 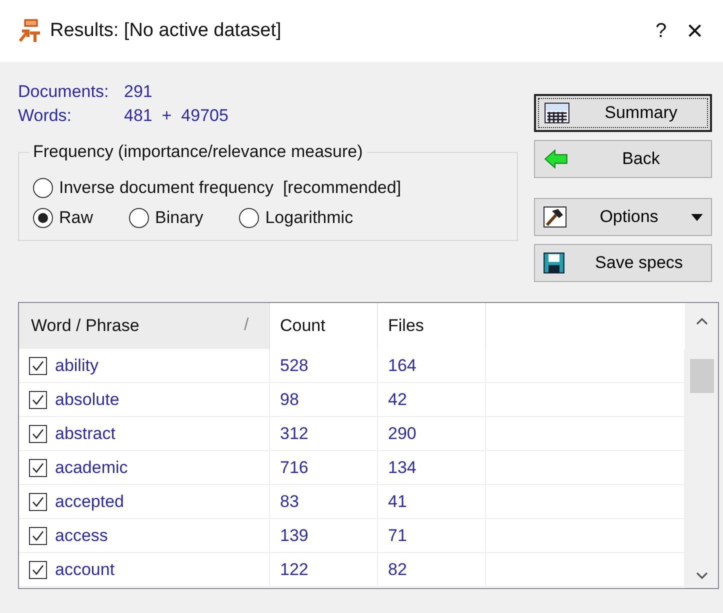 What do you see at coordinates (324, 535) in the screenshot?
I see `count-cell: 139` at bounding box center [324, 535].